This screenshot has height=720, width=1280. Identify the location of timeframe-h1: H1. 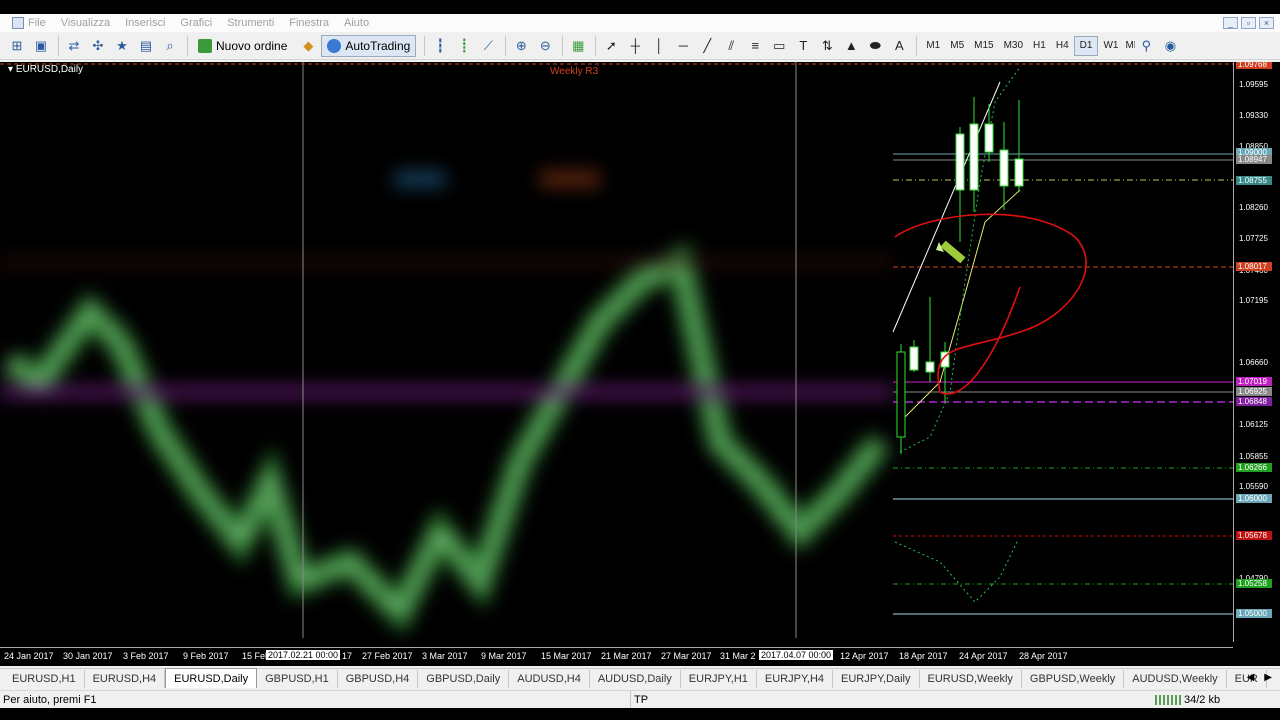
(1039, 46).